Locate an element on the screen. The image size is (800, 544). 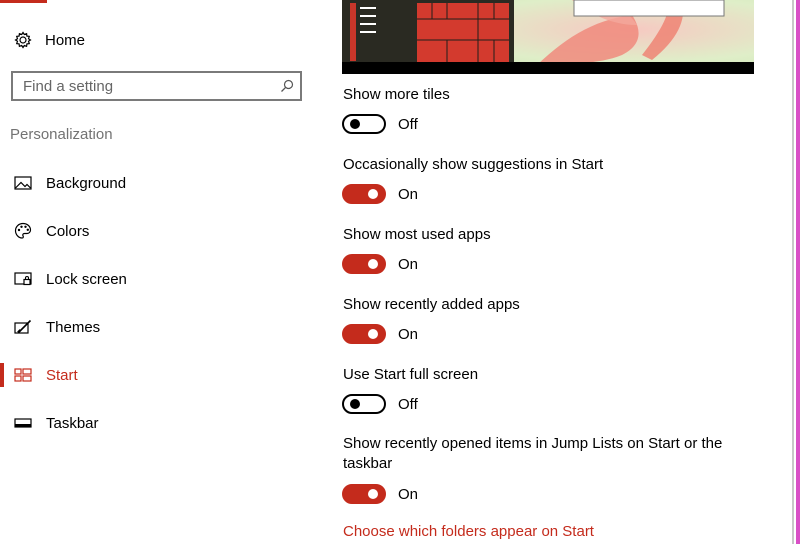
sidebar-item-colors: Colors is located at coordinates (150, 231).